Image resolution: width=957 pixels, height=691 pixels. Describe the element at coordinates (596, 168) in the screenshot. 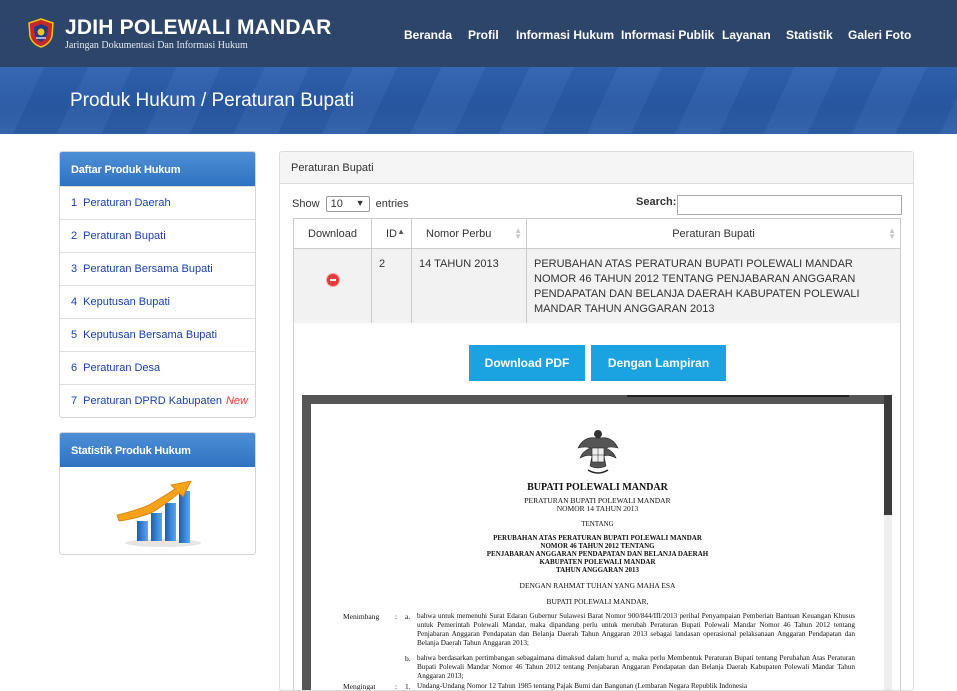

I see `main-panel-title: Peraturan Bupati` at that location.